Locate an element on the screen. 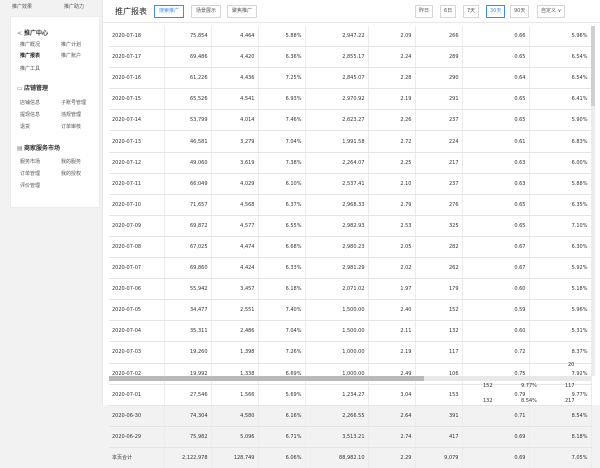  table-cell: 4,568 is located at coordinates (235, 205).